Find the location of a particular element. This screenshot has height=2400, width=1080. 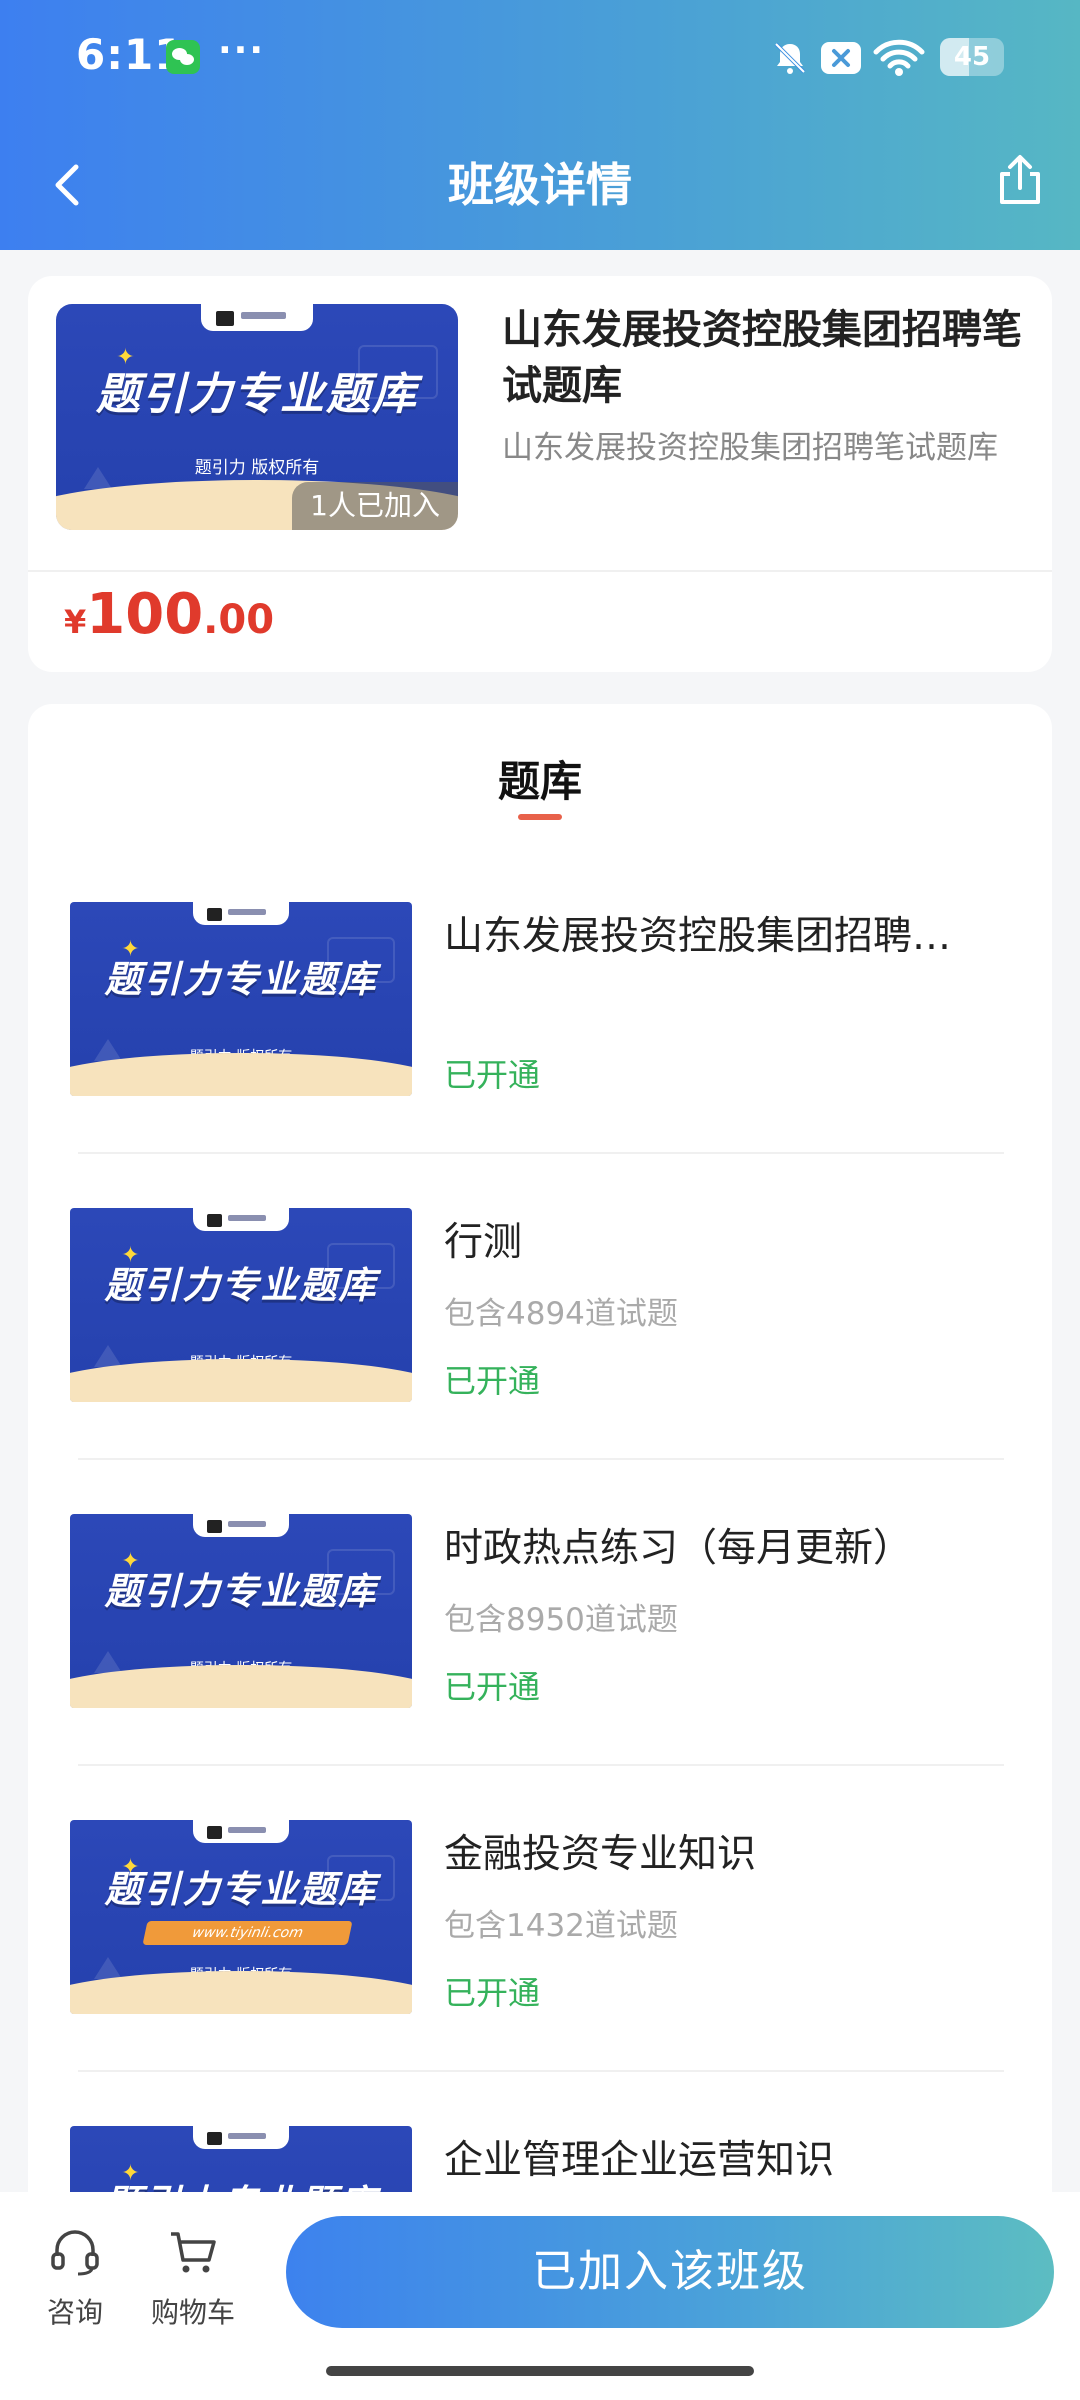

logo-tab is located at coordinates (257, 318).